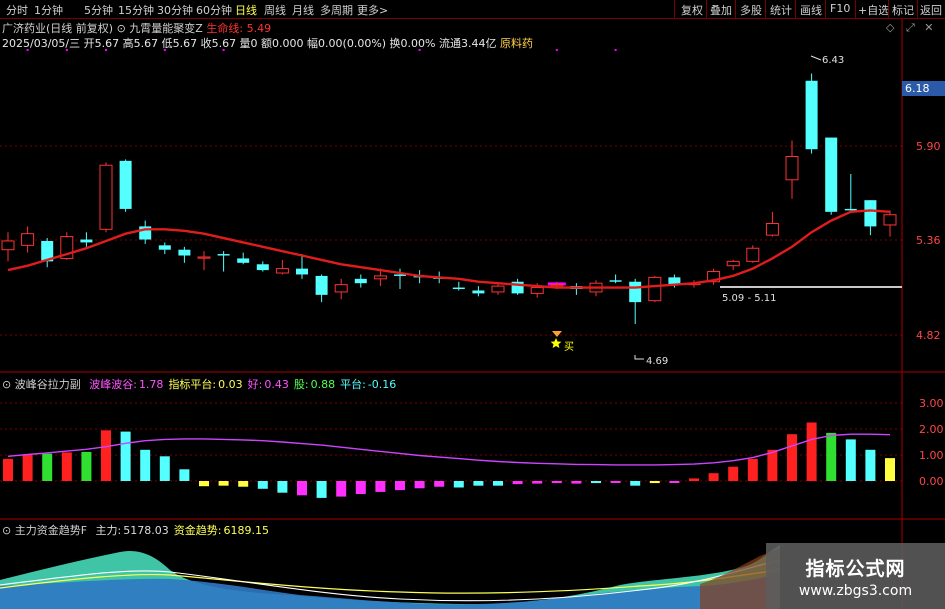 The height and width of the screenshot is (609, 945). Describe the element at coordinates (246, 10) in the screenshot. I see `tab-period-active: 日线` at that location.